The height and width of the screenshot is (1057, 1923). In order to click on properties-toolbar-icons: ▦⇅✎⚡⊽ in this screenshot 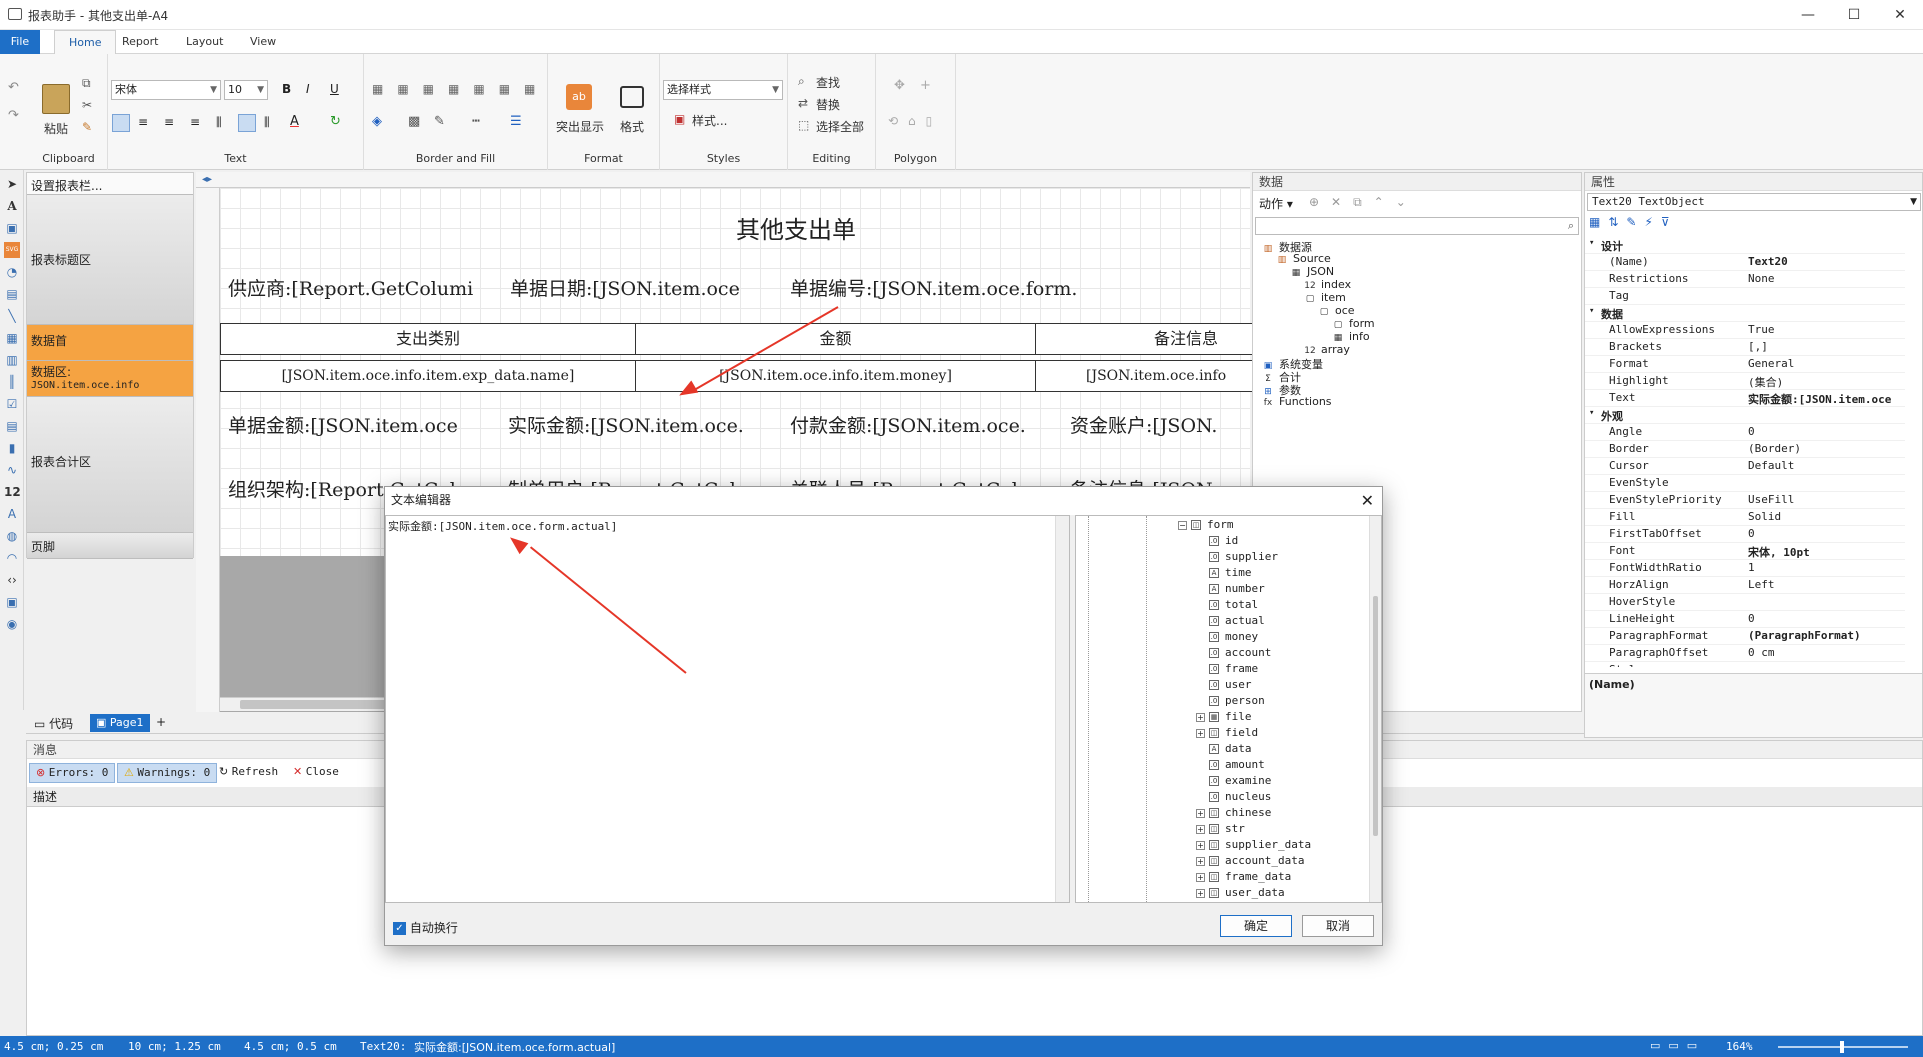, I will do `click(1633, 222)`.